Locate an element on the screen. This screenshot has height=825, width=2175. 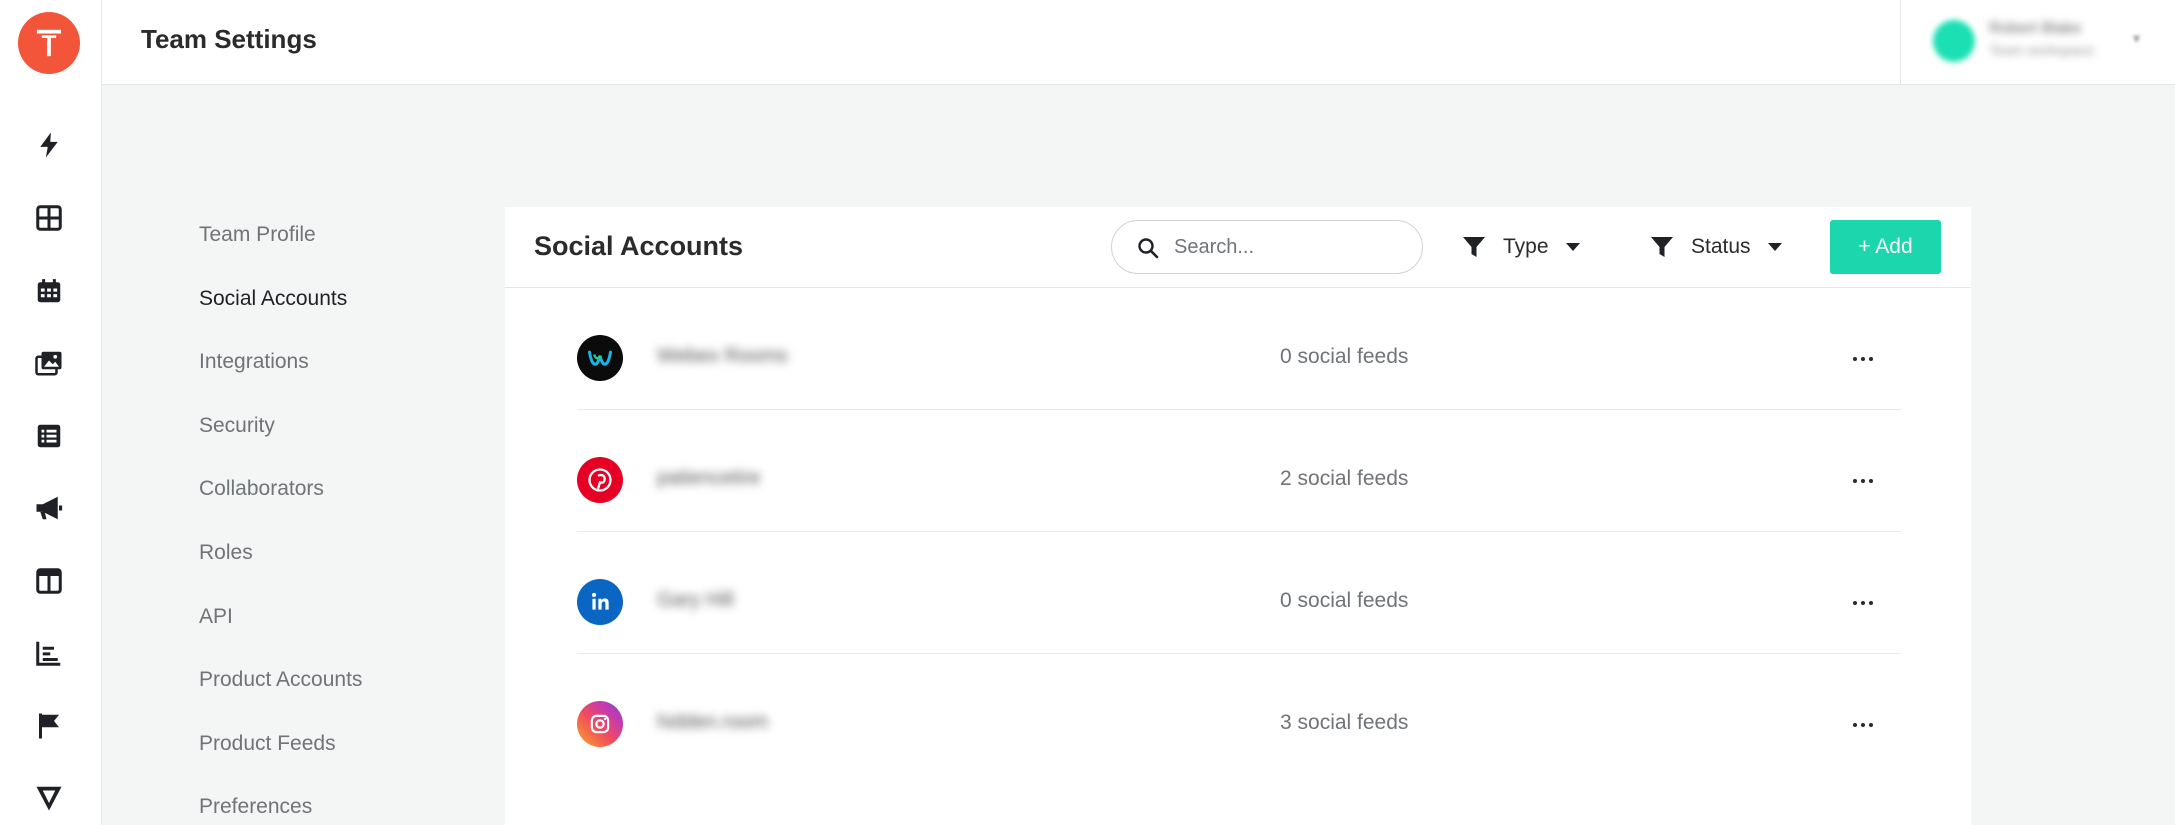
search-box is located at coordinates (1267, 247).